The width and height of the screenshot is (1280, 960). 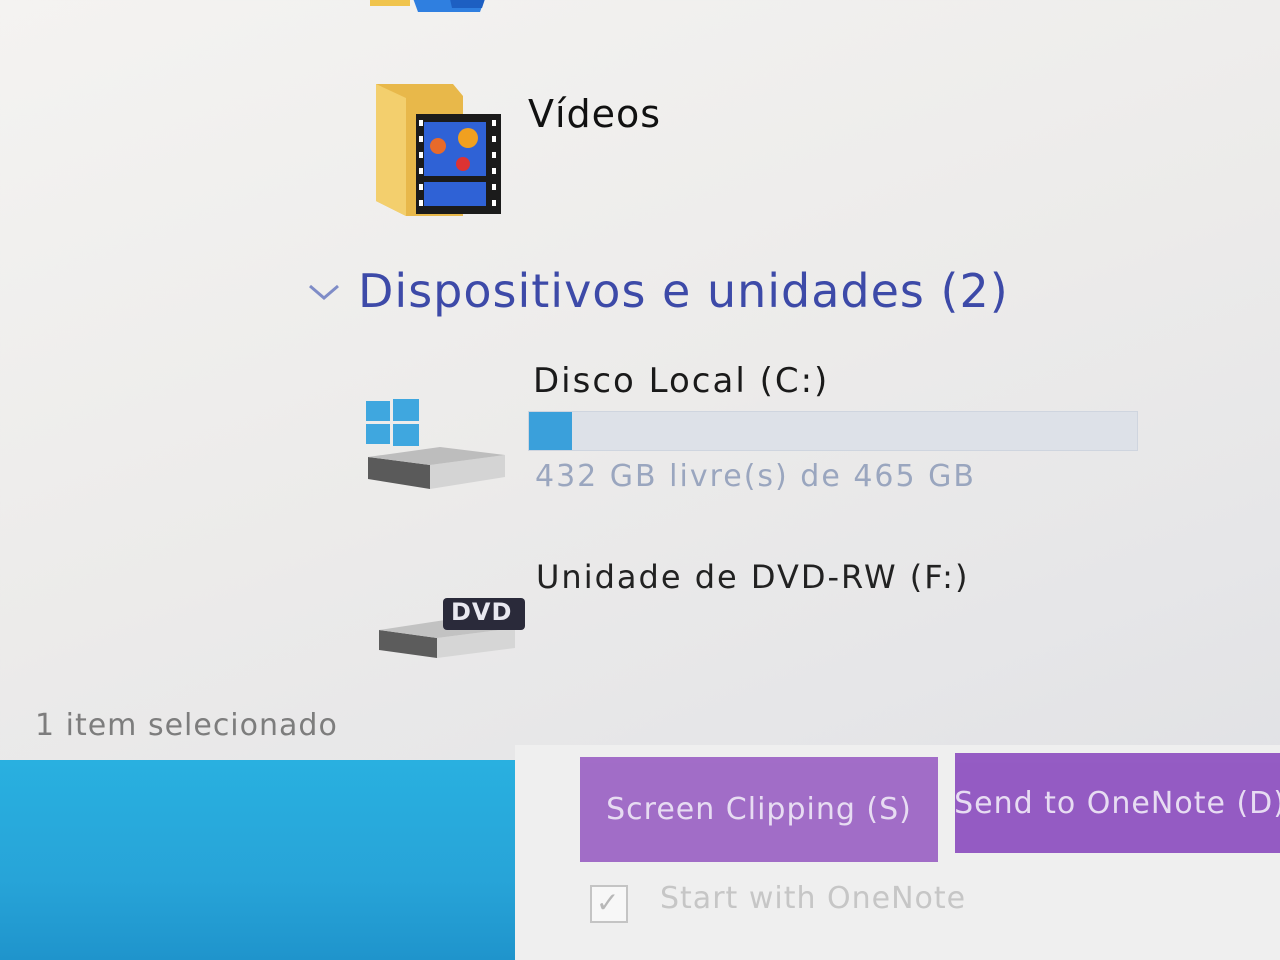 I want to click on dvd-drive-icon: DVD, so click(x=455, y=631).